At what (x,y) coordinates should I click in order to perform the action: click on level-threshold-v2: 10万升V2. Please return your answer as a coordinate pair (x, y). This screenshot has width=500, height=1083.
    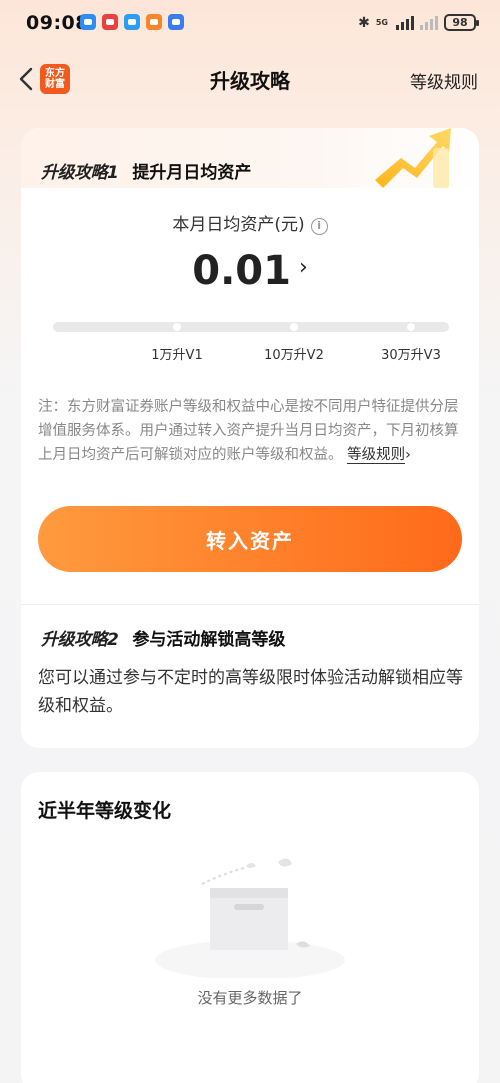
    Looking at the image, I should click on (294, 355).